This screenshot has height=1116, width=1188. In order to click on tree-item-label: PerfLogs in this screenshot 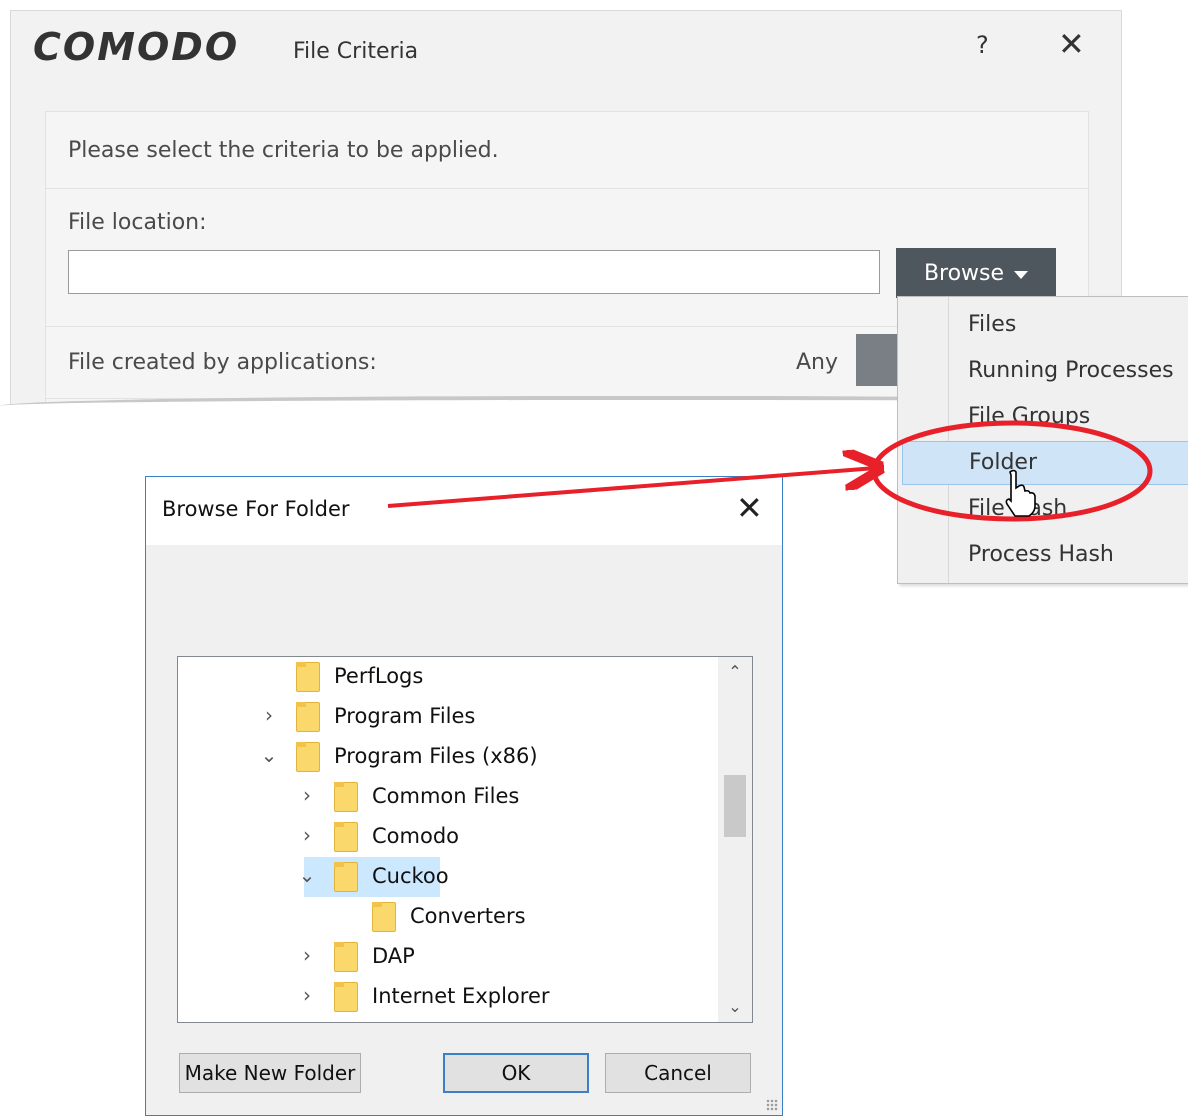, I will do `click(379, 676)`.